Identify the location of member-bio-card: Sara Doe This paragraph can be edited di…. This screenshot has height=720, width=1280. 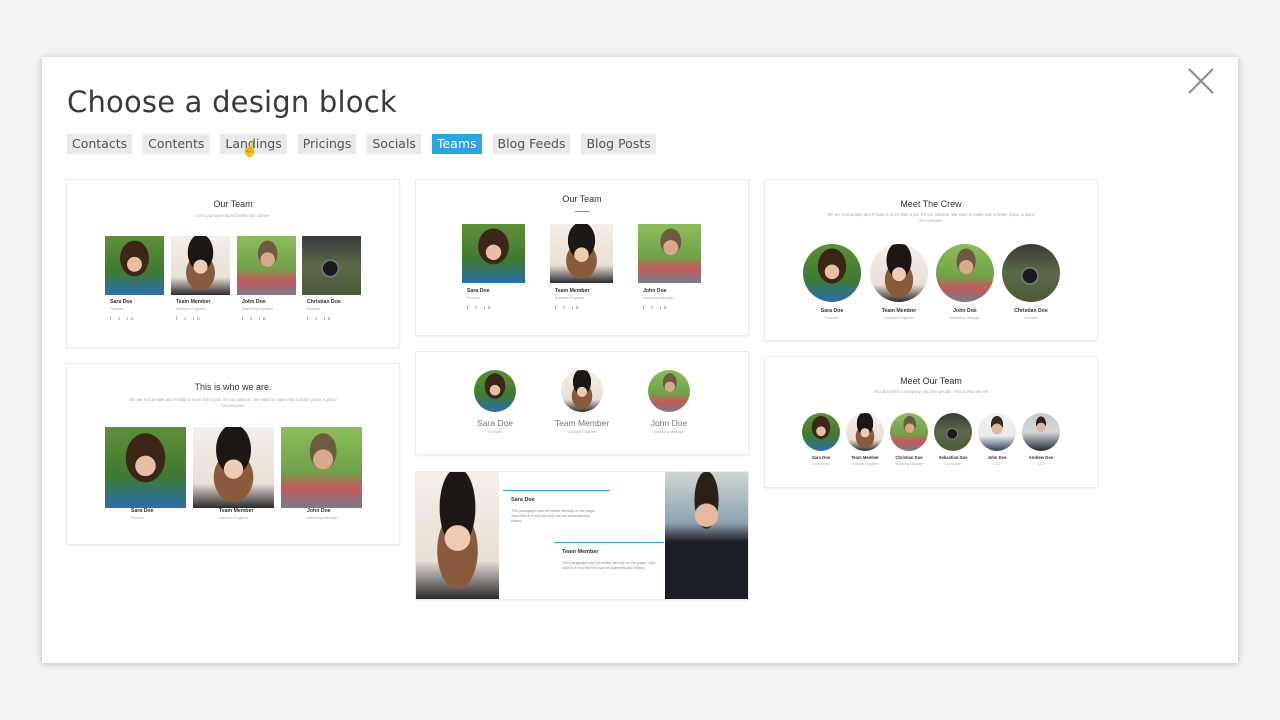
(556, 509).